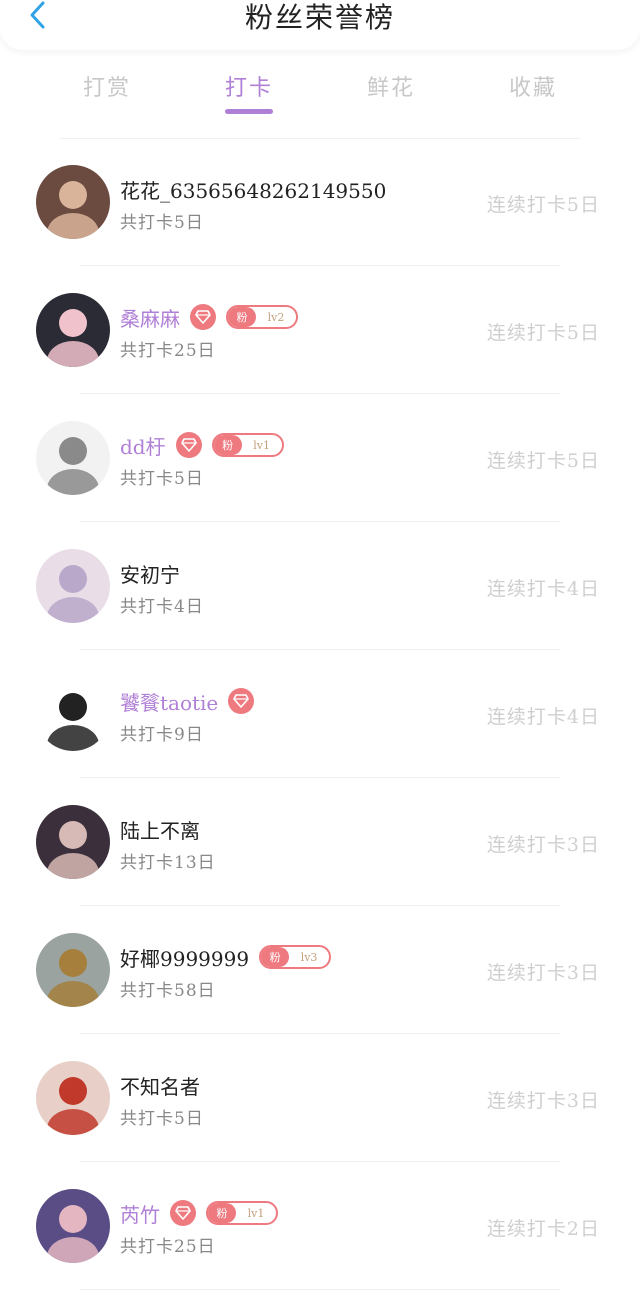  I want to click on total-checkins: 共打卡58日, so click(168, 991).